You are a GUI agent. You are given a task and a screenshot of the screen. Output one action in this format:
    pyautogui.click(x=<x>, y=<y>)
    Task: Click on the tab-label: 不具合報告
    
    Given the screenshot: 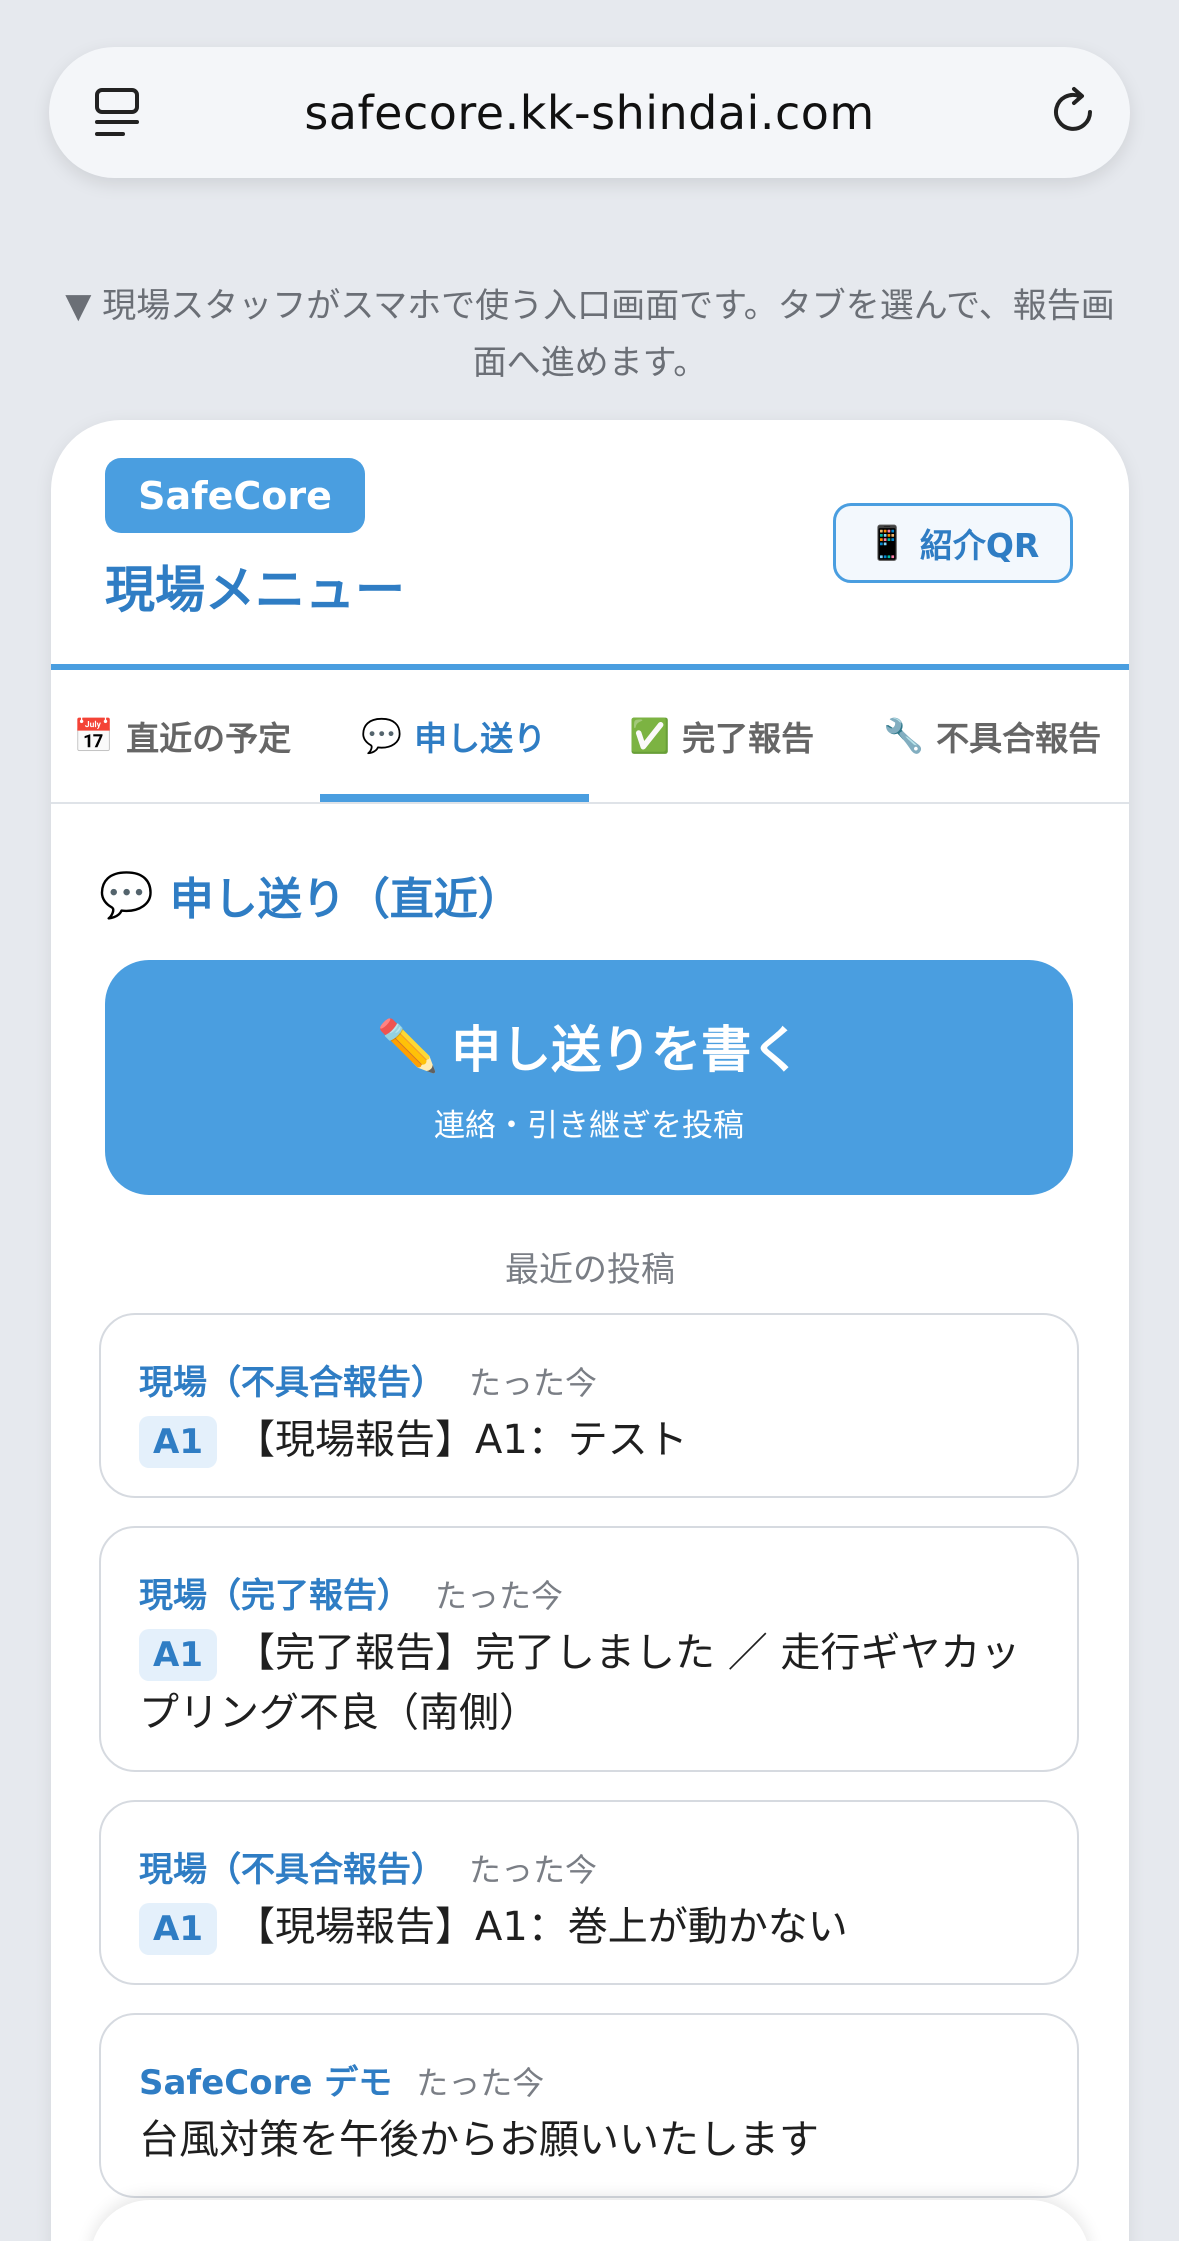 What is the action you would take?
    pyautogui.click(x=1019, y=738)
    